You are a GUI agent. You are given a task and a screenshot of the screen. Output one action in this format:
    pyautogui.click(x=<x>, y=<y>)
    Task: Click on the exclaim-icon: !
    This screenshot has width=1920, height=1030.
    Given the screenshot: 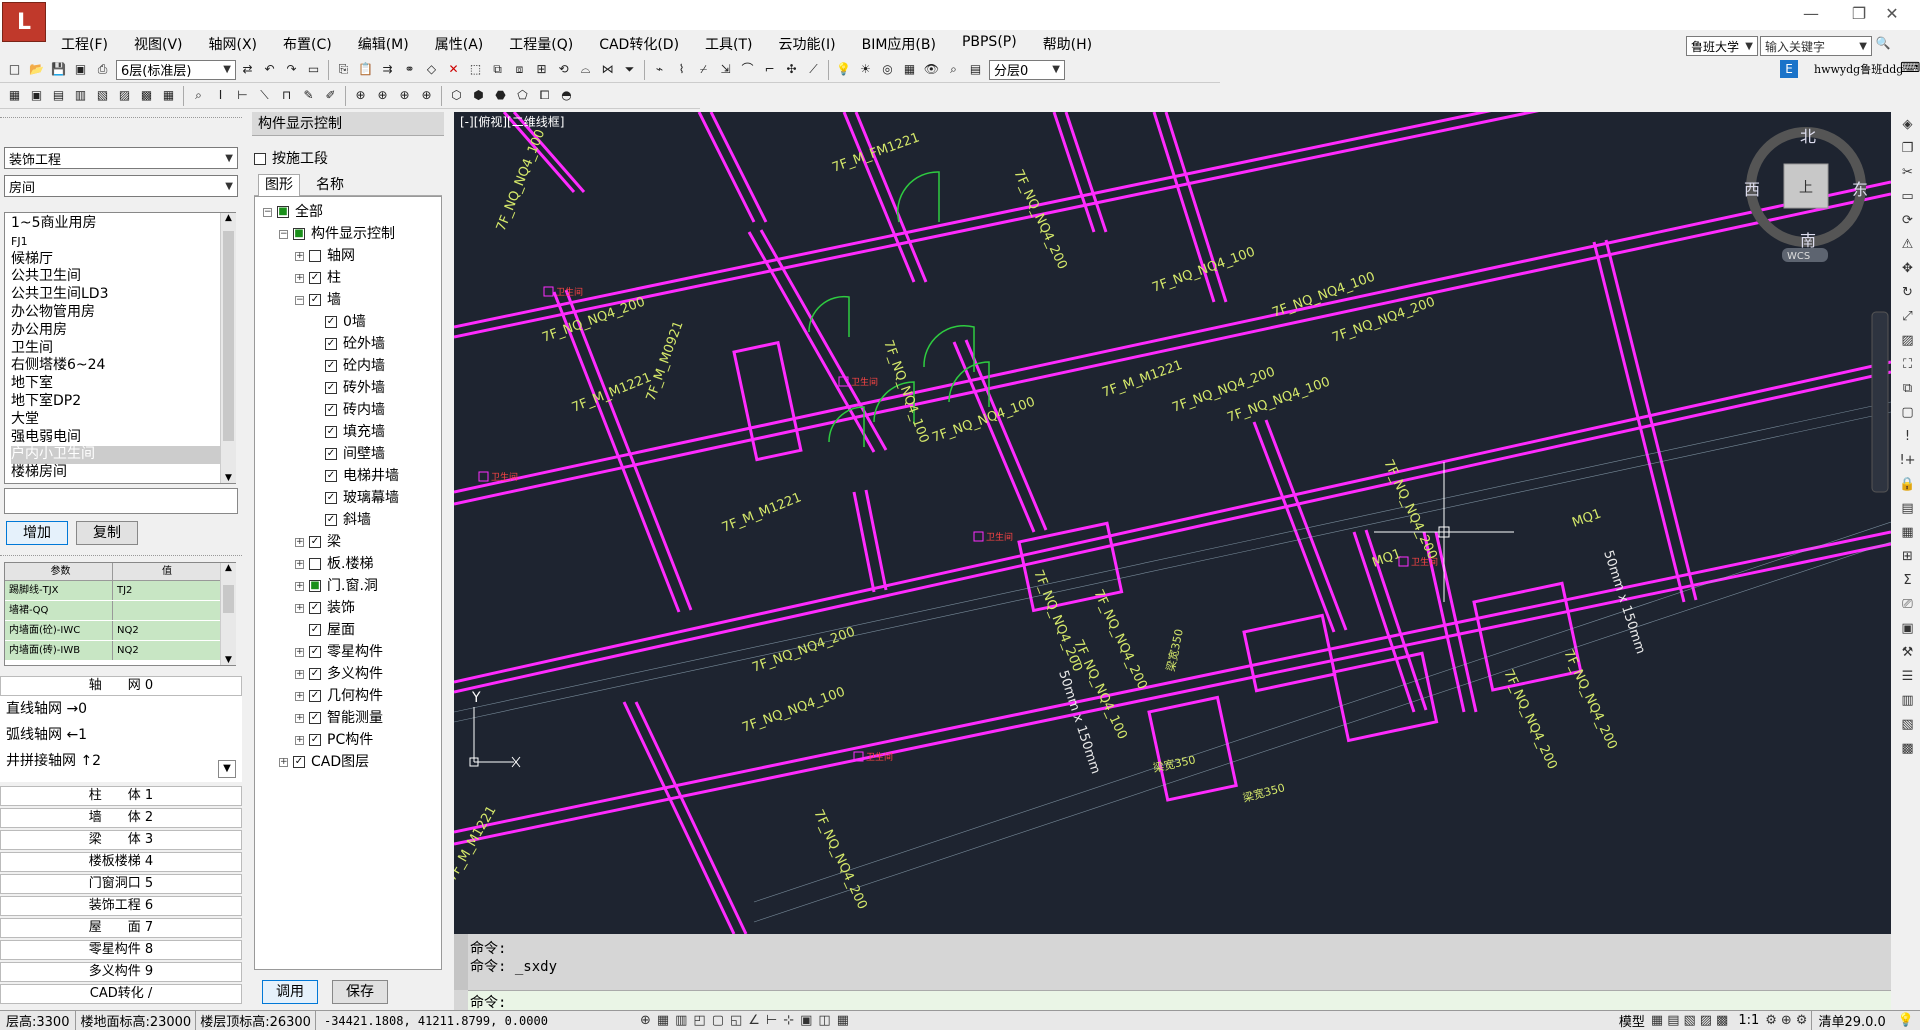 What is the action you would take?
    pyautogui.click(x=1907, y=437)
    